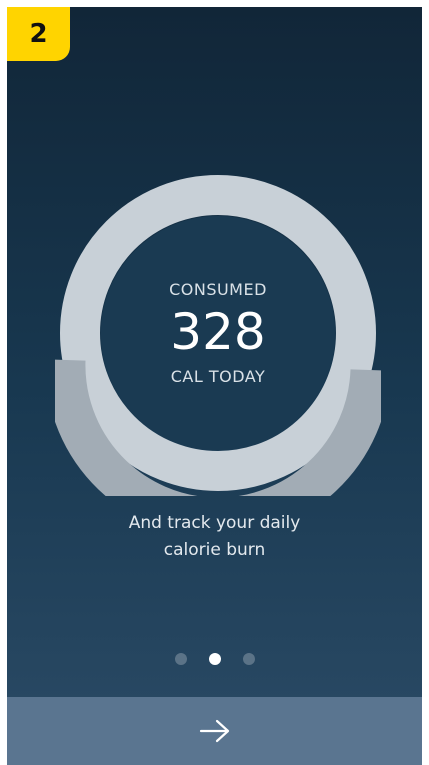 Image resolution: width=429 pixels, height=765 pixels. I want to click on consumed-label: CONSUMED, so click(218, 289).